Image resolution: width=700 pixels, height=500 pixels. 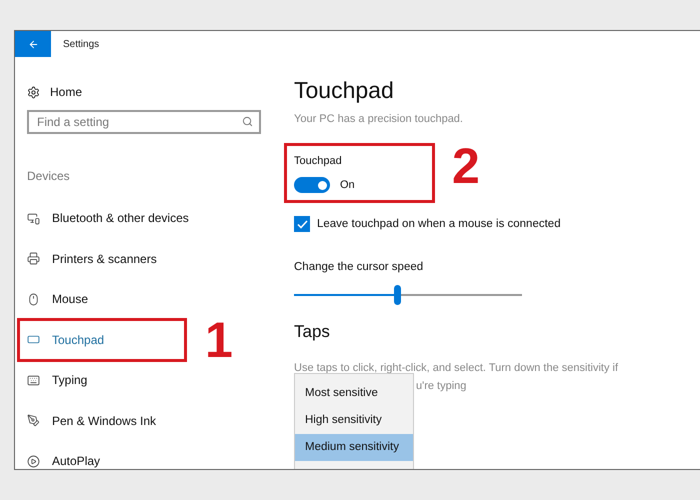 What do you see at coordinates (33, 380) in the screenshot?
I see `keyboard-icon` at bounding box center [33, 380].